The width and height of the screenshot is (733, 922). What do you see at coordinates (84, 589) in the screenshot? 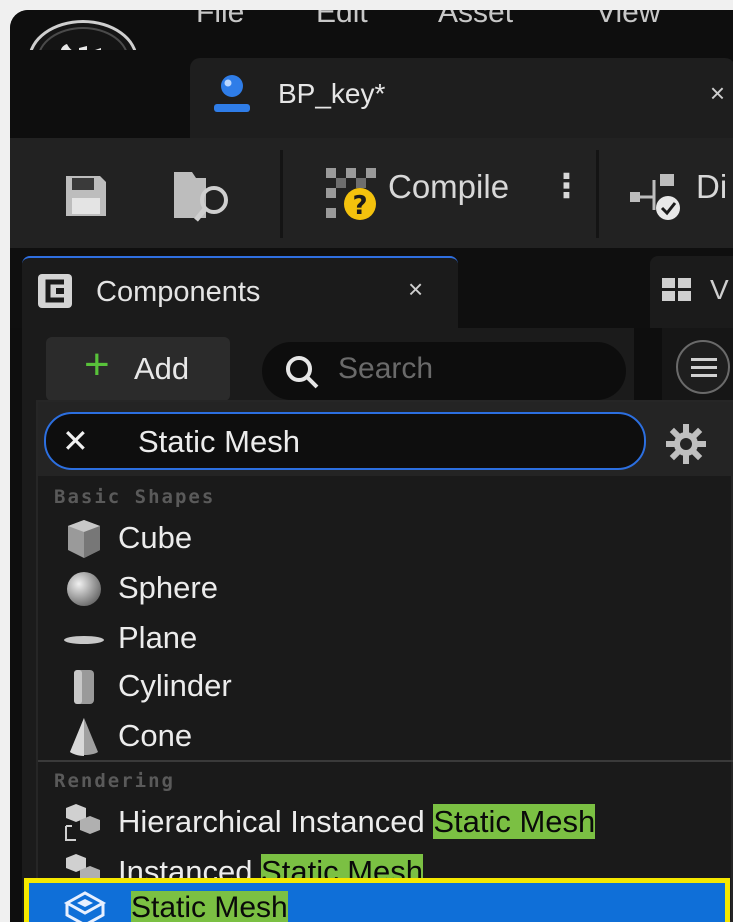
I see `sphere-icon` at bounding box center [84, 589].